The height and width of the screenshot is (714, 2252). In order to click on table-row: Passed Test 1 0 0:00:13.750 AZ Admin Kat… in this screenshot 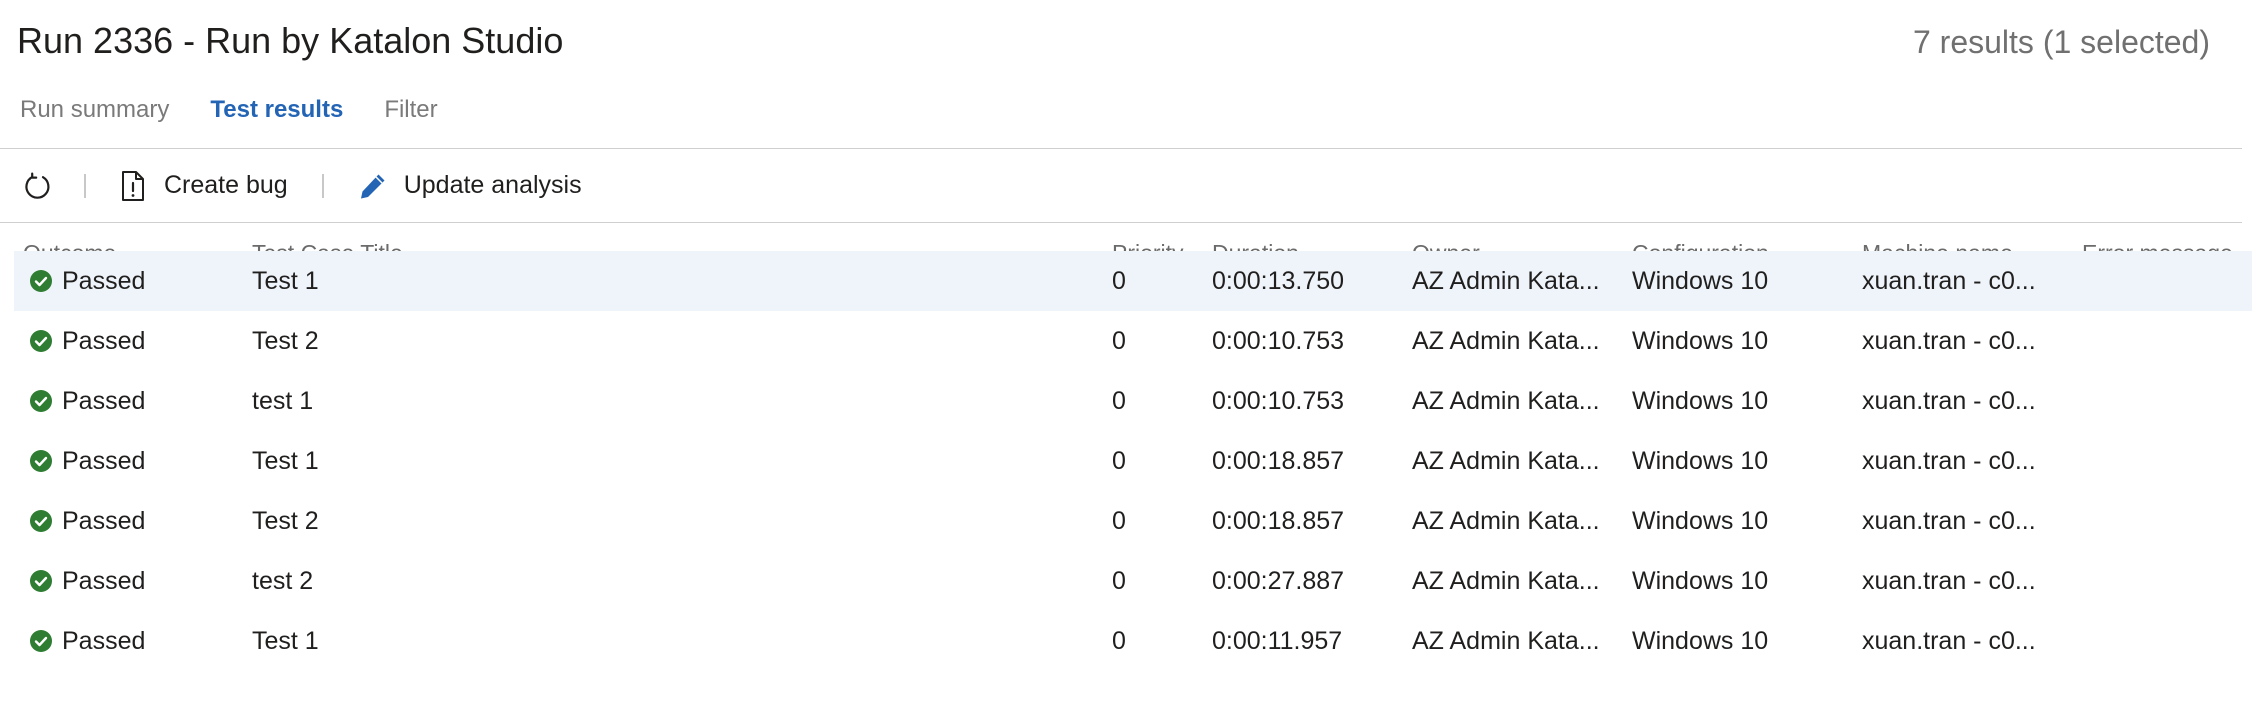, I will do `click(1133, 281)`.